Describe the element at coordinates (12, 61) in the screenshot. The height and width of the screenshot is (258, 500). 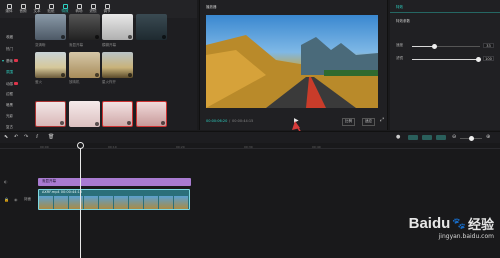
I see `sidebar-item-basic: 基础` at that location.